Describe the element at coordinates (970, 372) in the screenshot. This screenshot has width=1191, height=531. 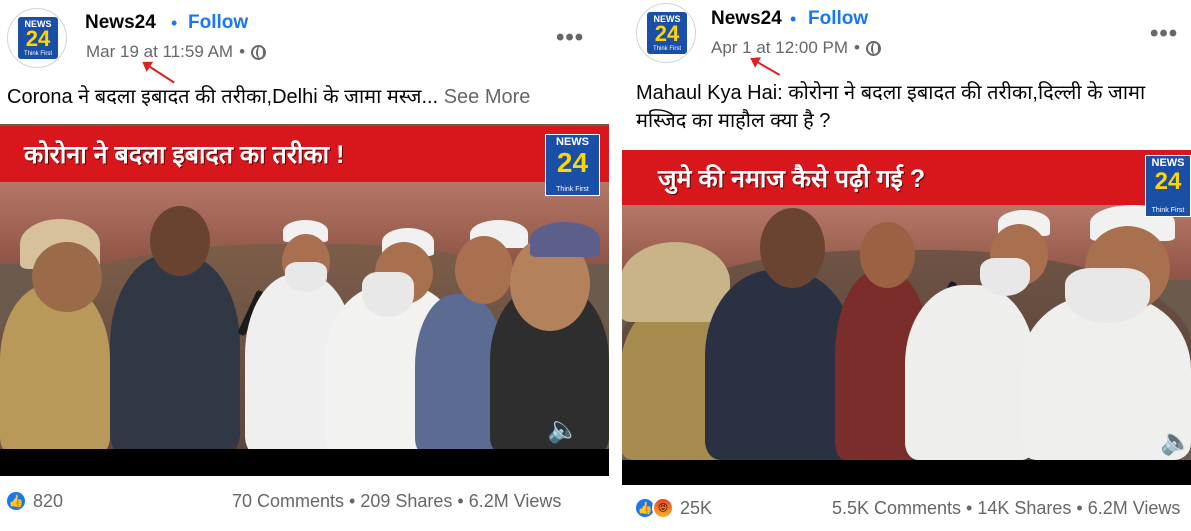
I see `elder-speaking` at that location.